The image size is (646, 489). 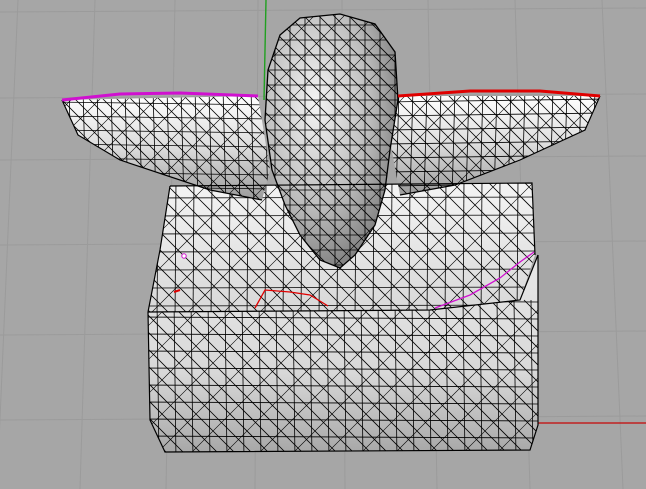 I want to click on grid-line-h, so click(x=323, y=10).